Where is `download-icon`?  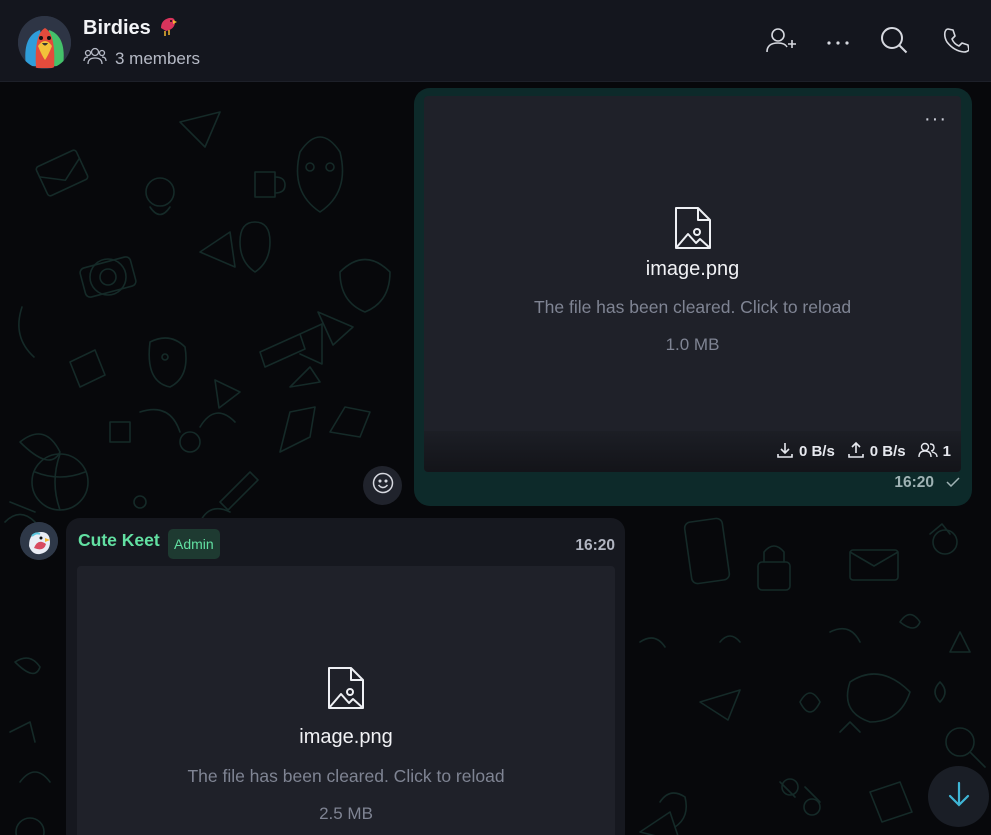 download-icon is located at coordinates (785, 452).